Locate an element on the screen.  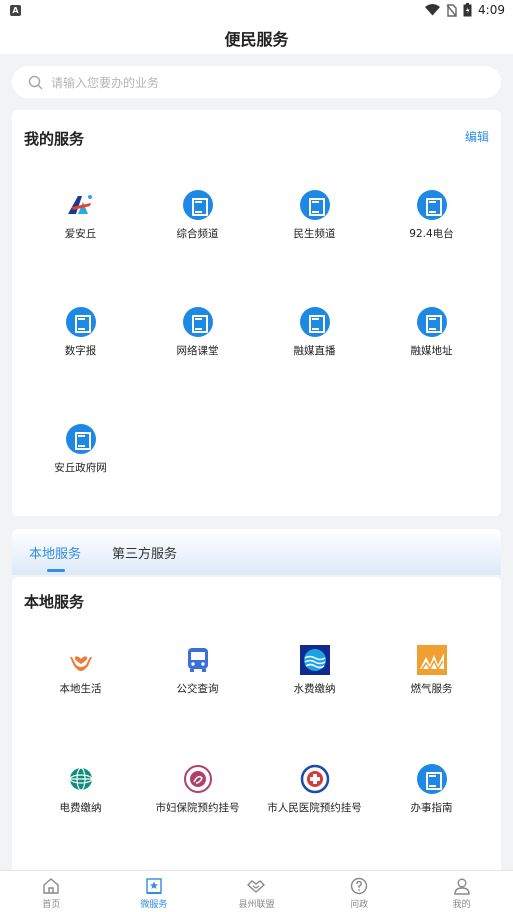
service-item-people-hospital-booking: 市人民医院预约挂号 is located at coordinates (314, 794).